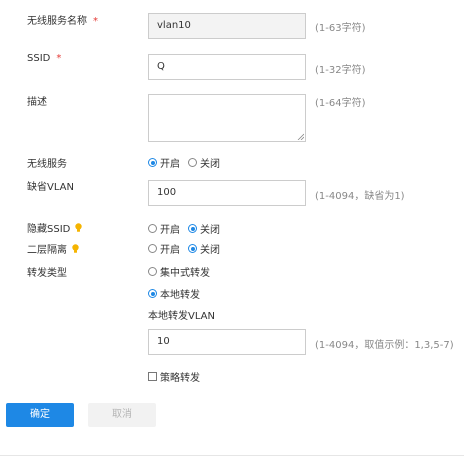 This screenshot has height=459, width=464. What do you see at coordinates (47, 164) in the screenshot?
I see `wireless-service-label: 无线服务` at bounding box center [47, 164].